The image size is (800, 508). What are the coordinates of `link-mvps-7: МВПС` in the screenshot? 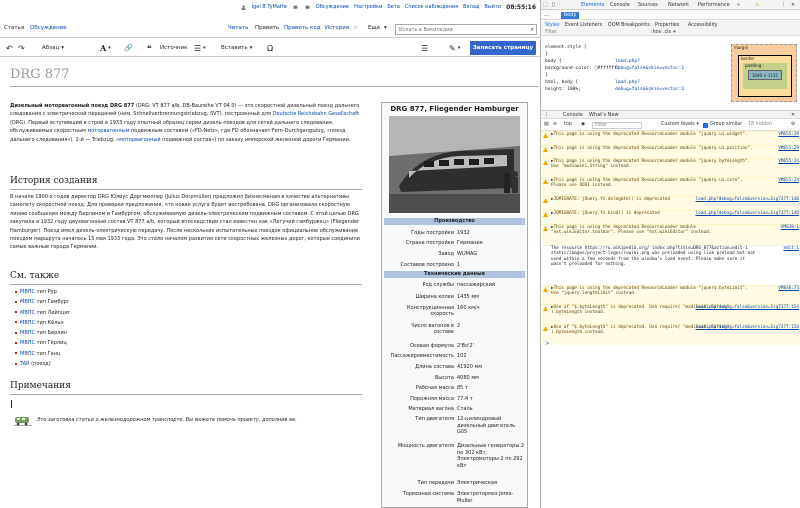 It's located at (27, 354).